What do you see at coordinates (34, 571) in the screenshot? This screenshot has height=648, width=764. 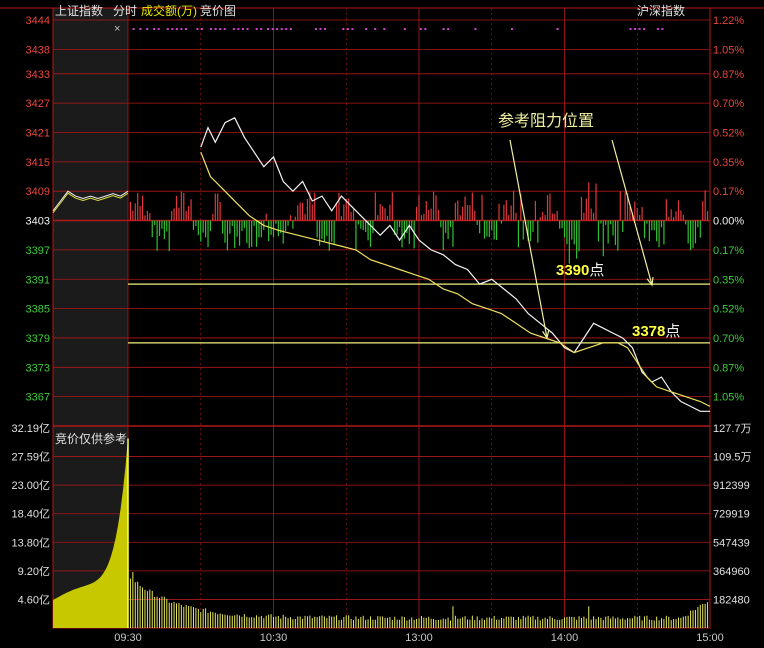 I see `volume-tick-left: 9.20亿` at bounding box center [34, 571].